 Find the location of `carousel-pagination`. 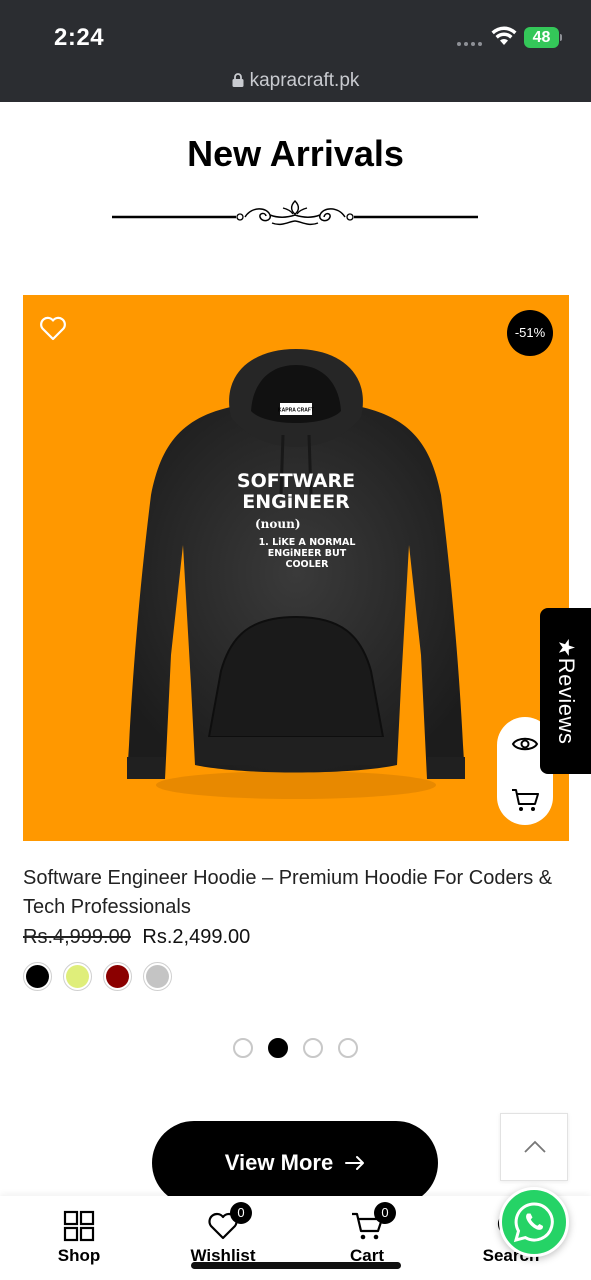

carousel-pagination is located at coordinates (295, 1048).